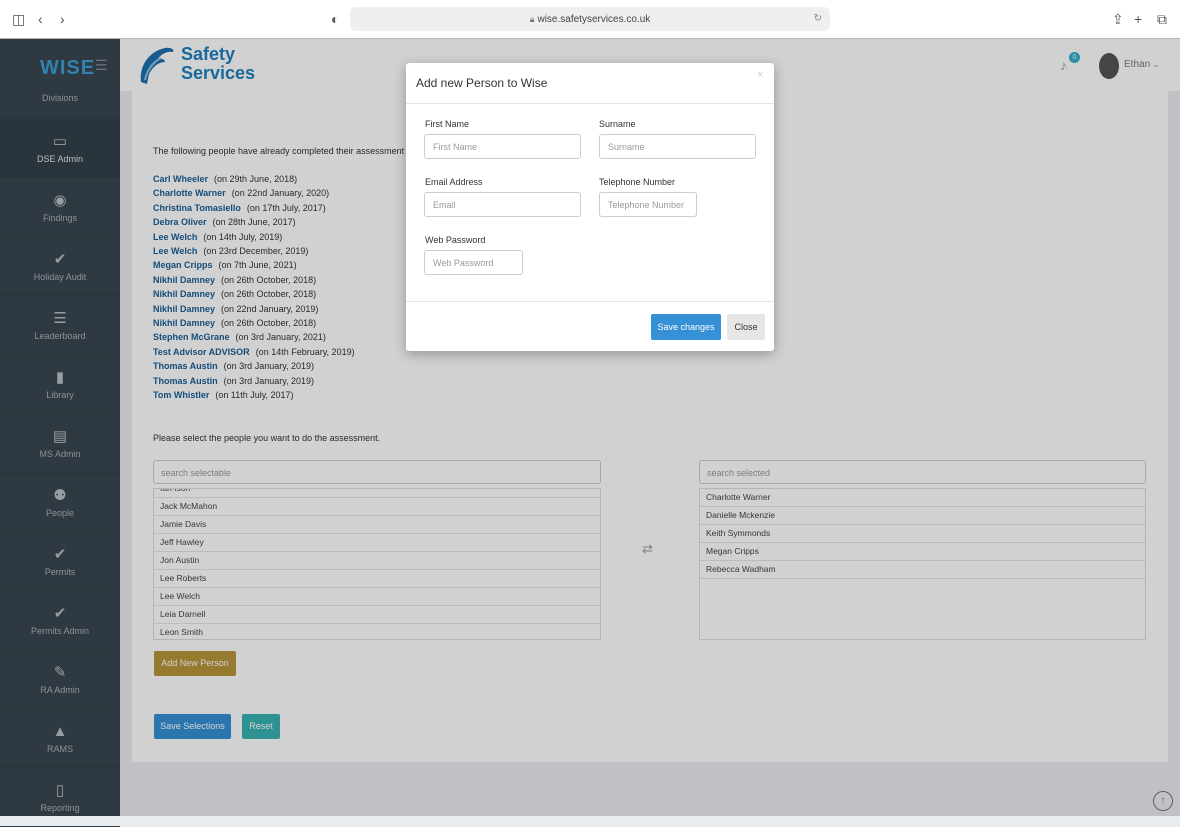 The height and width of the screenshot is (827, 1180). What do you see at coordinates (502, 146) in the screenshot?
I see `first-name-field: First Name` at bounding box center [502, 146].